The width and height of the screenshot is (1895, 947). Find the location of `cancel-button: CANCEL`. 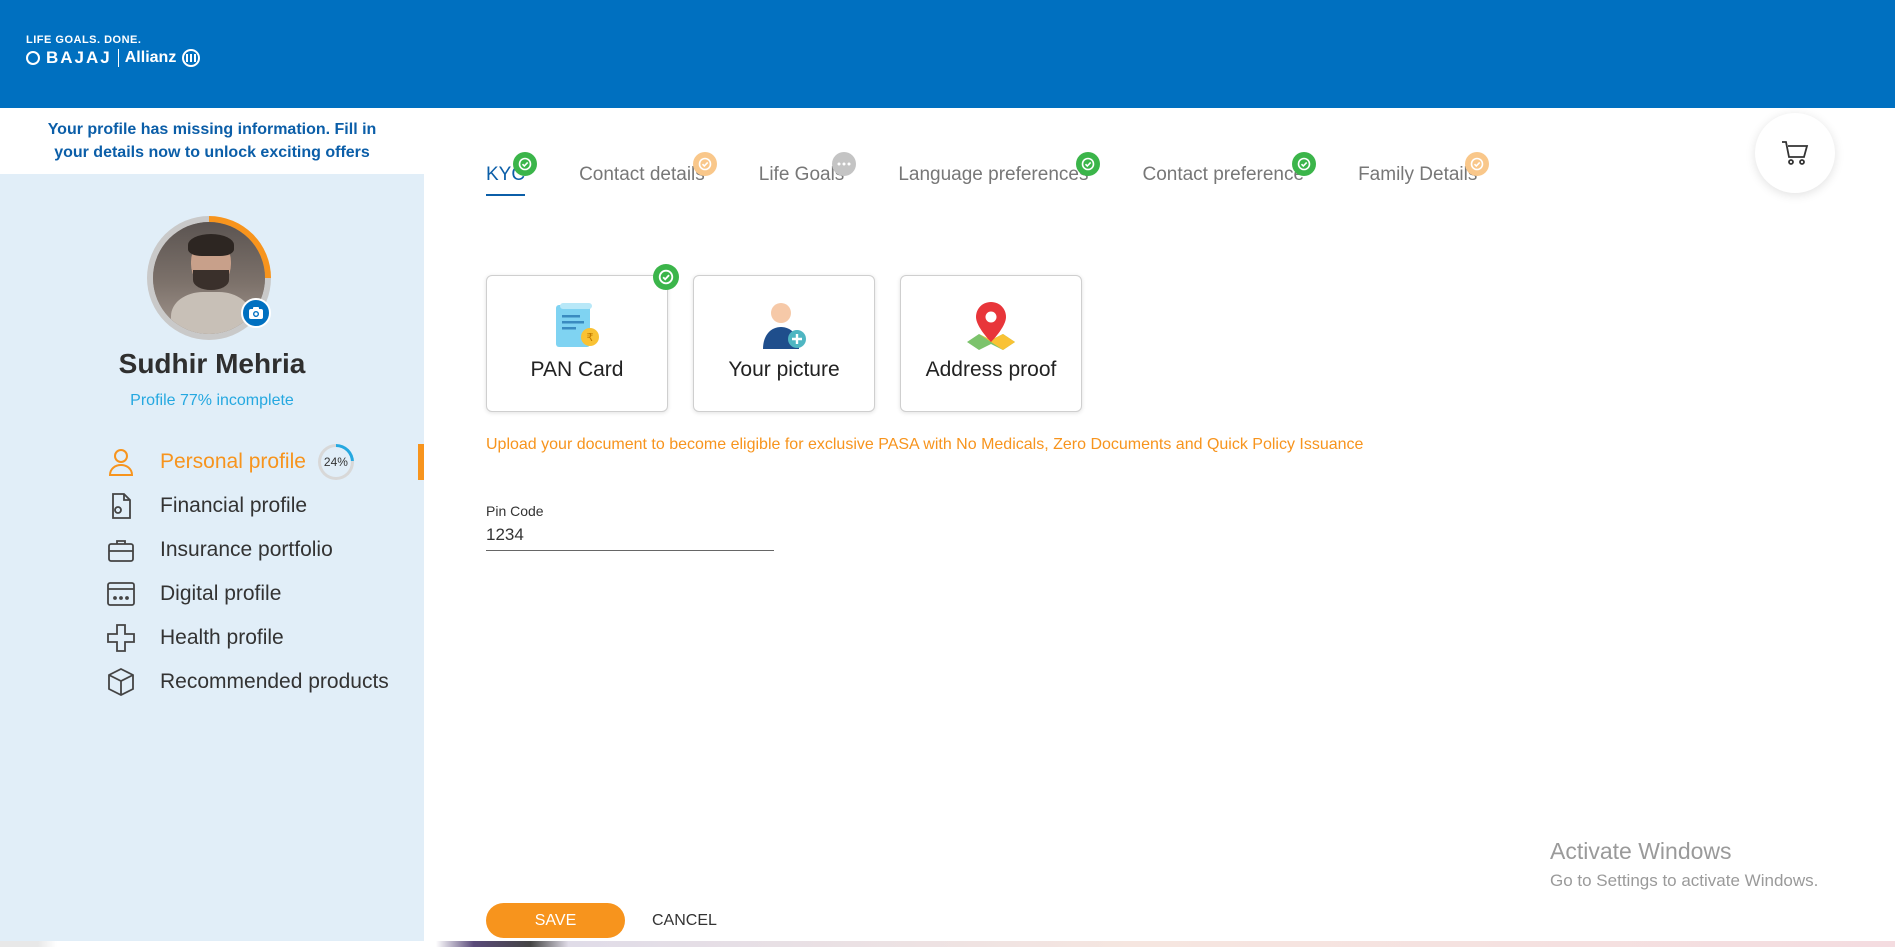

cancel-button: CANCEL is located at coordinates (684, 920).